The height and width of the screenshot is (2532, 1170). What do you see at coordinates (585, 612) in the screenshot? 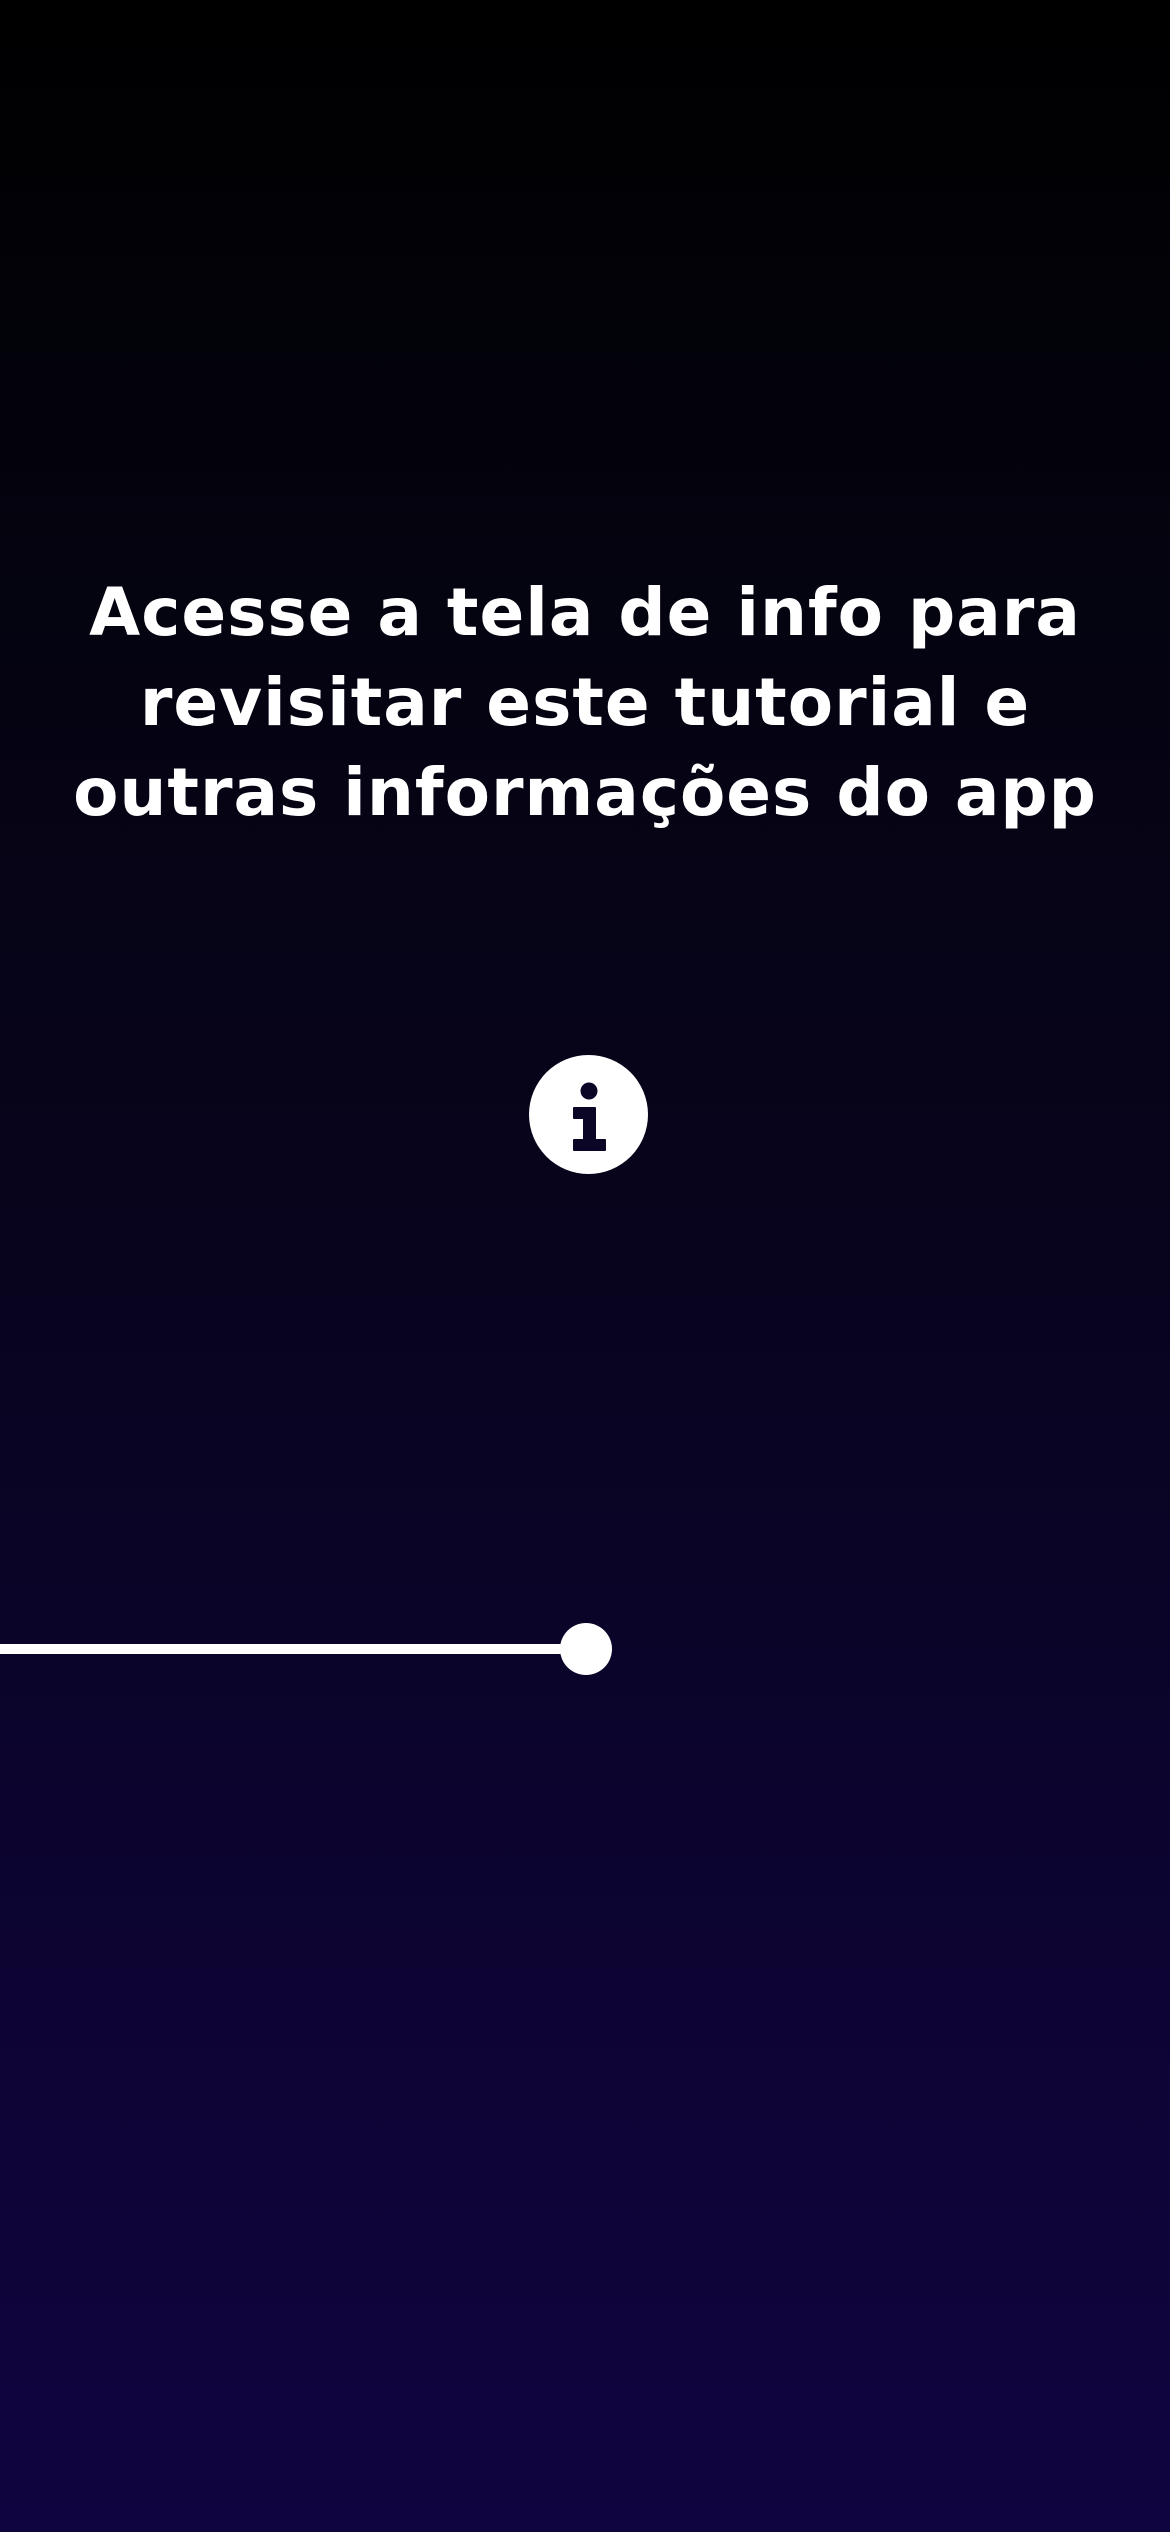
I see `tutorial-message-line-1: Acesse a tela de info para` at bounding box center [585, 612].